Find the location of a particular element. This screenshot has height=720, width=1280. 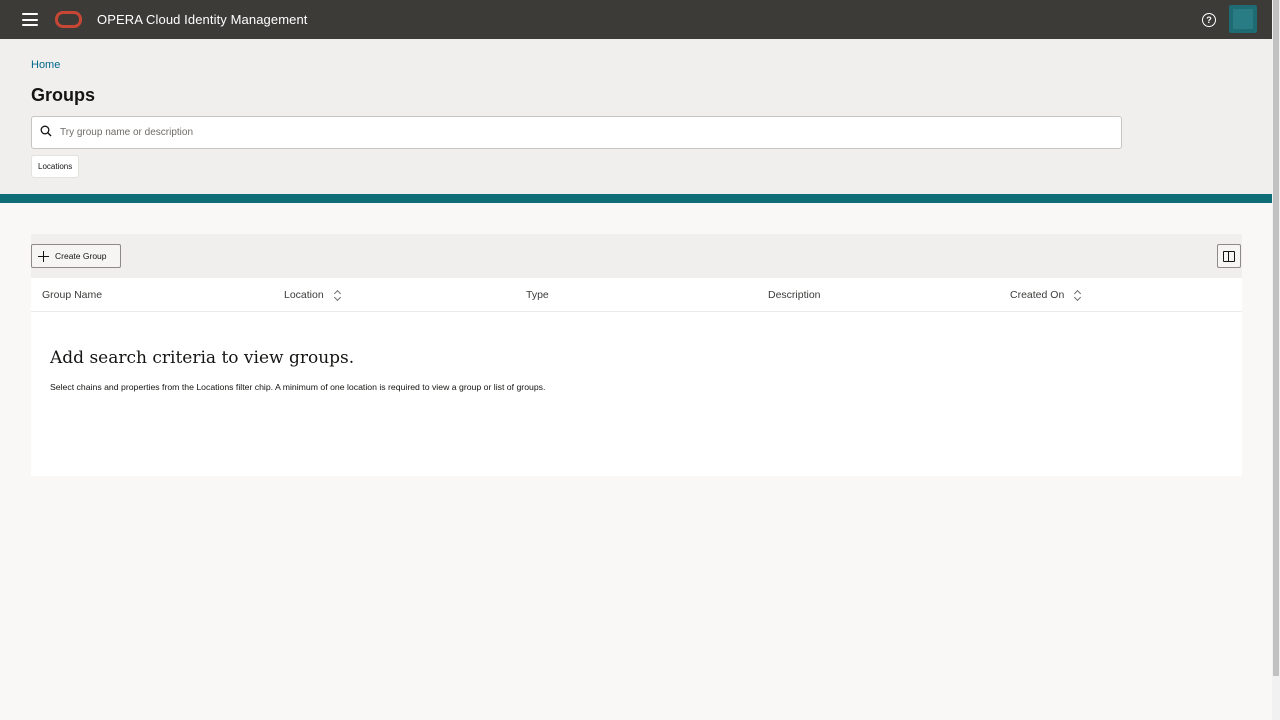

column-header-location: Location is located at coordinates (312, 295).